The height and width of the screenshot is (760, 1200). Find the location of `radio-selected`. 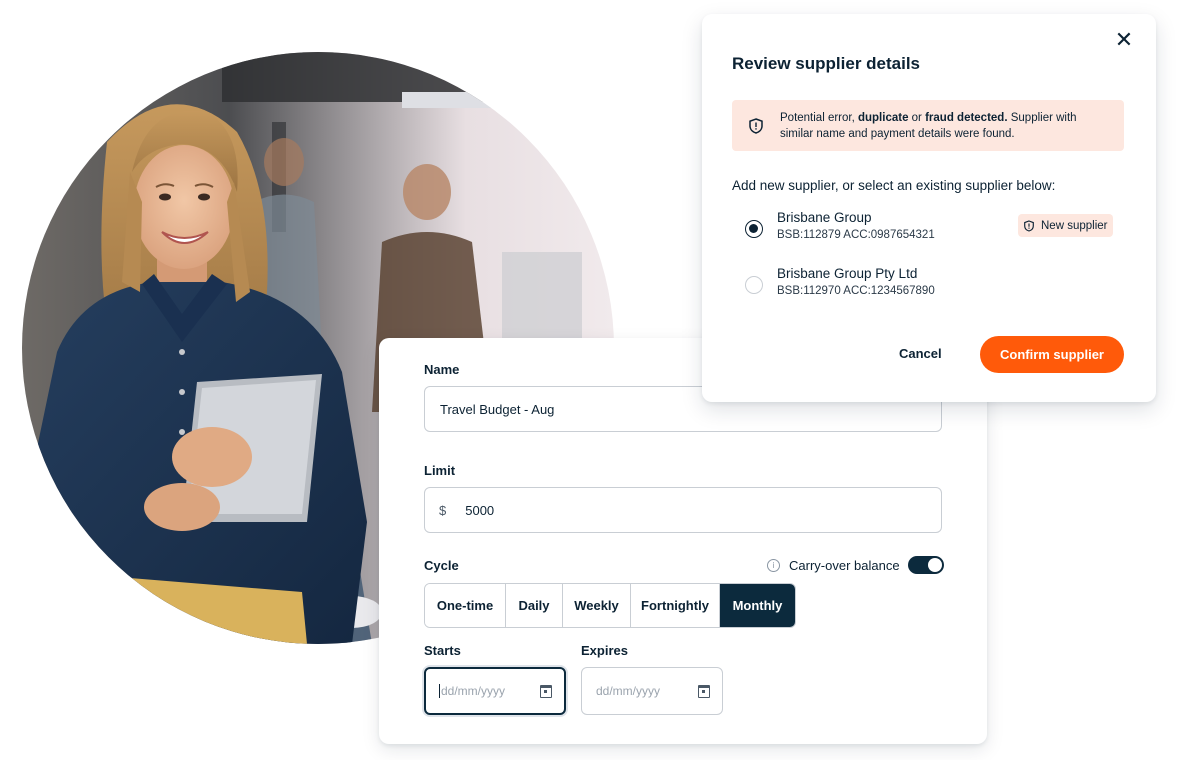

radio-selected is located at coordinates (754, 229).